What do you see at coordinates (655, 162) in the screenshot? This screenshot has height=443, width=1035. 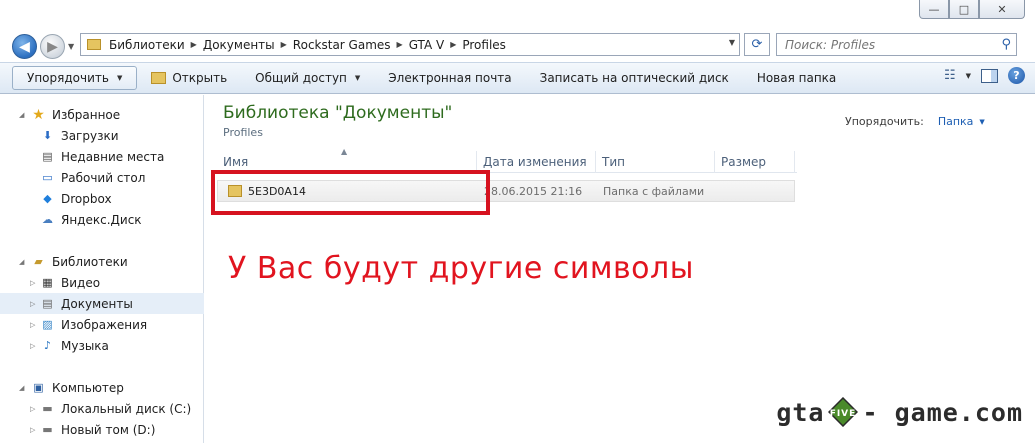 I see `column-header-type: Тип` at bounding box center [655, 162].